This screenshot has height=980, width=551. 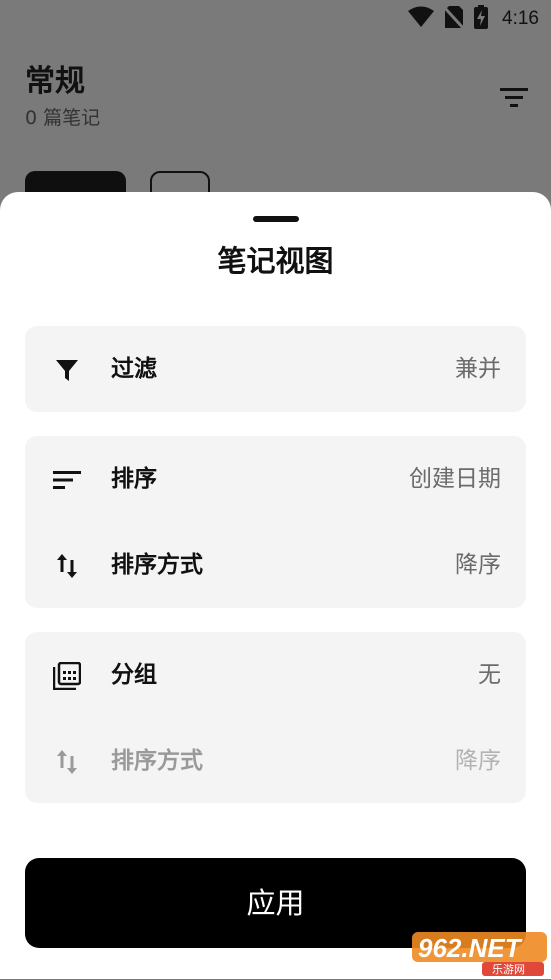 I want to click on status-bar: 4:16, so click(x=275, y=19).